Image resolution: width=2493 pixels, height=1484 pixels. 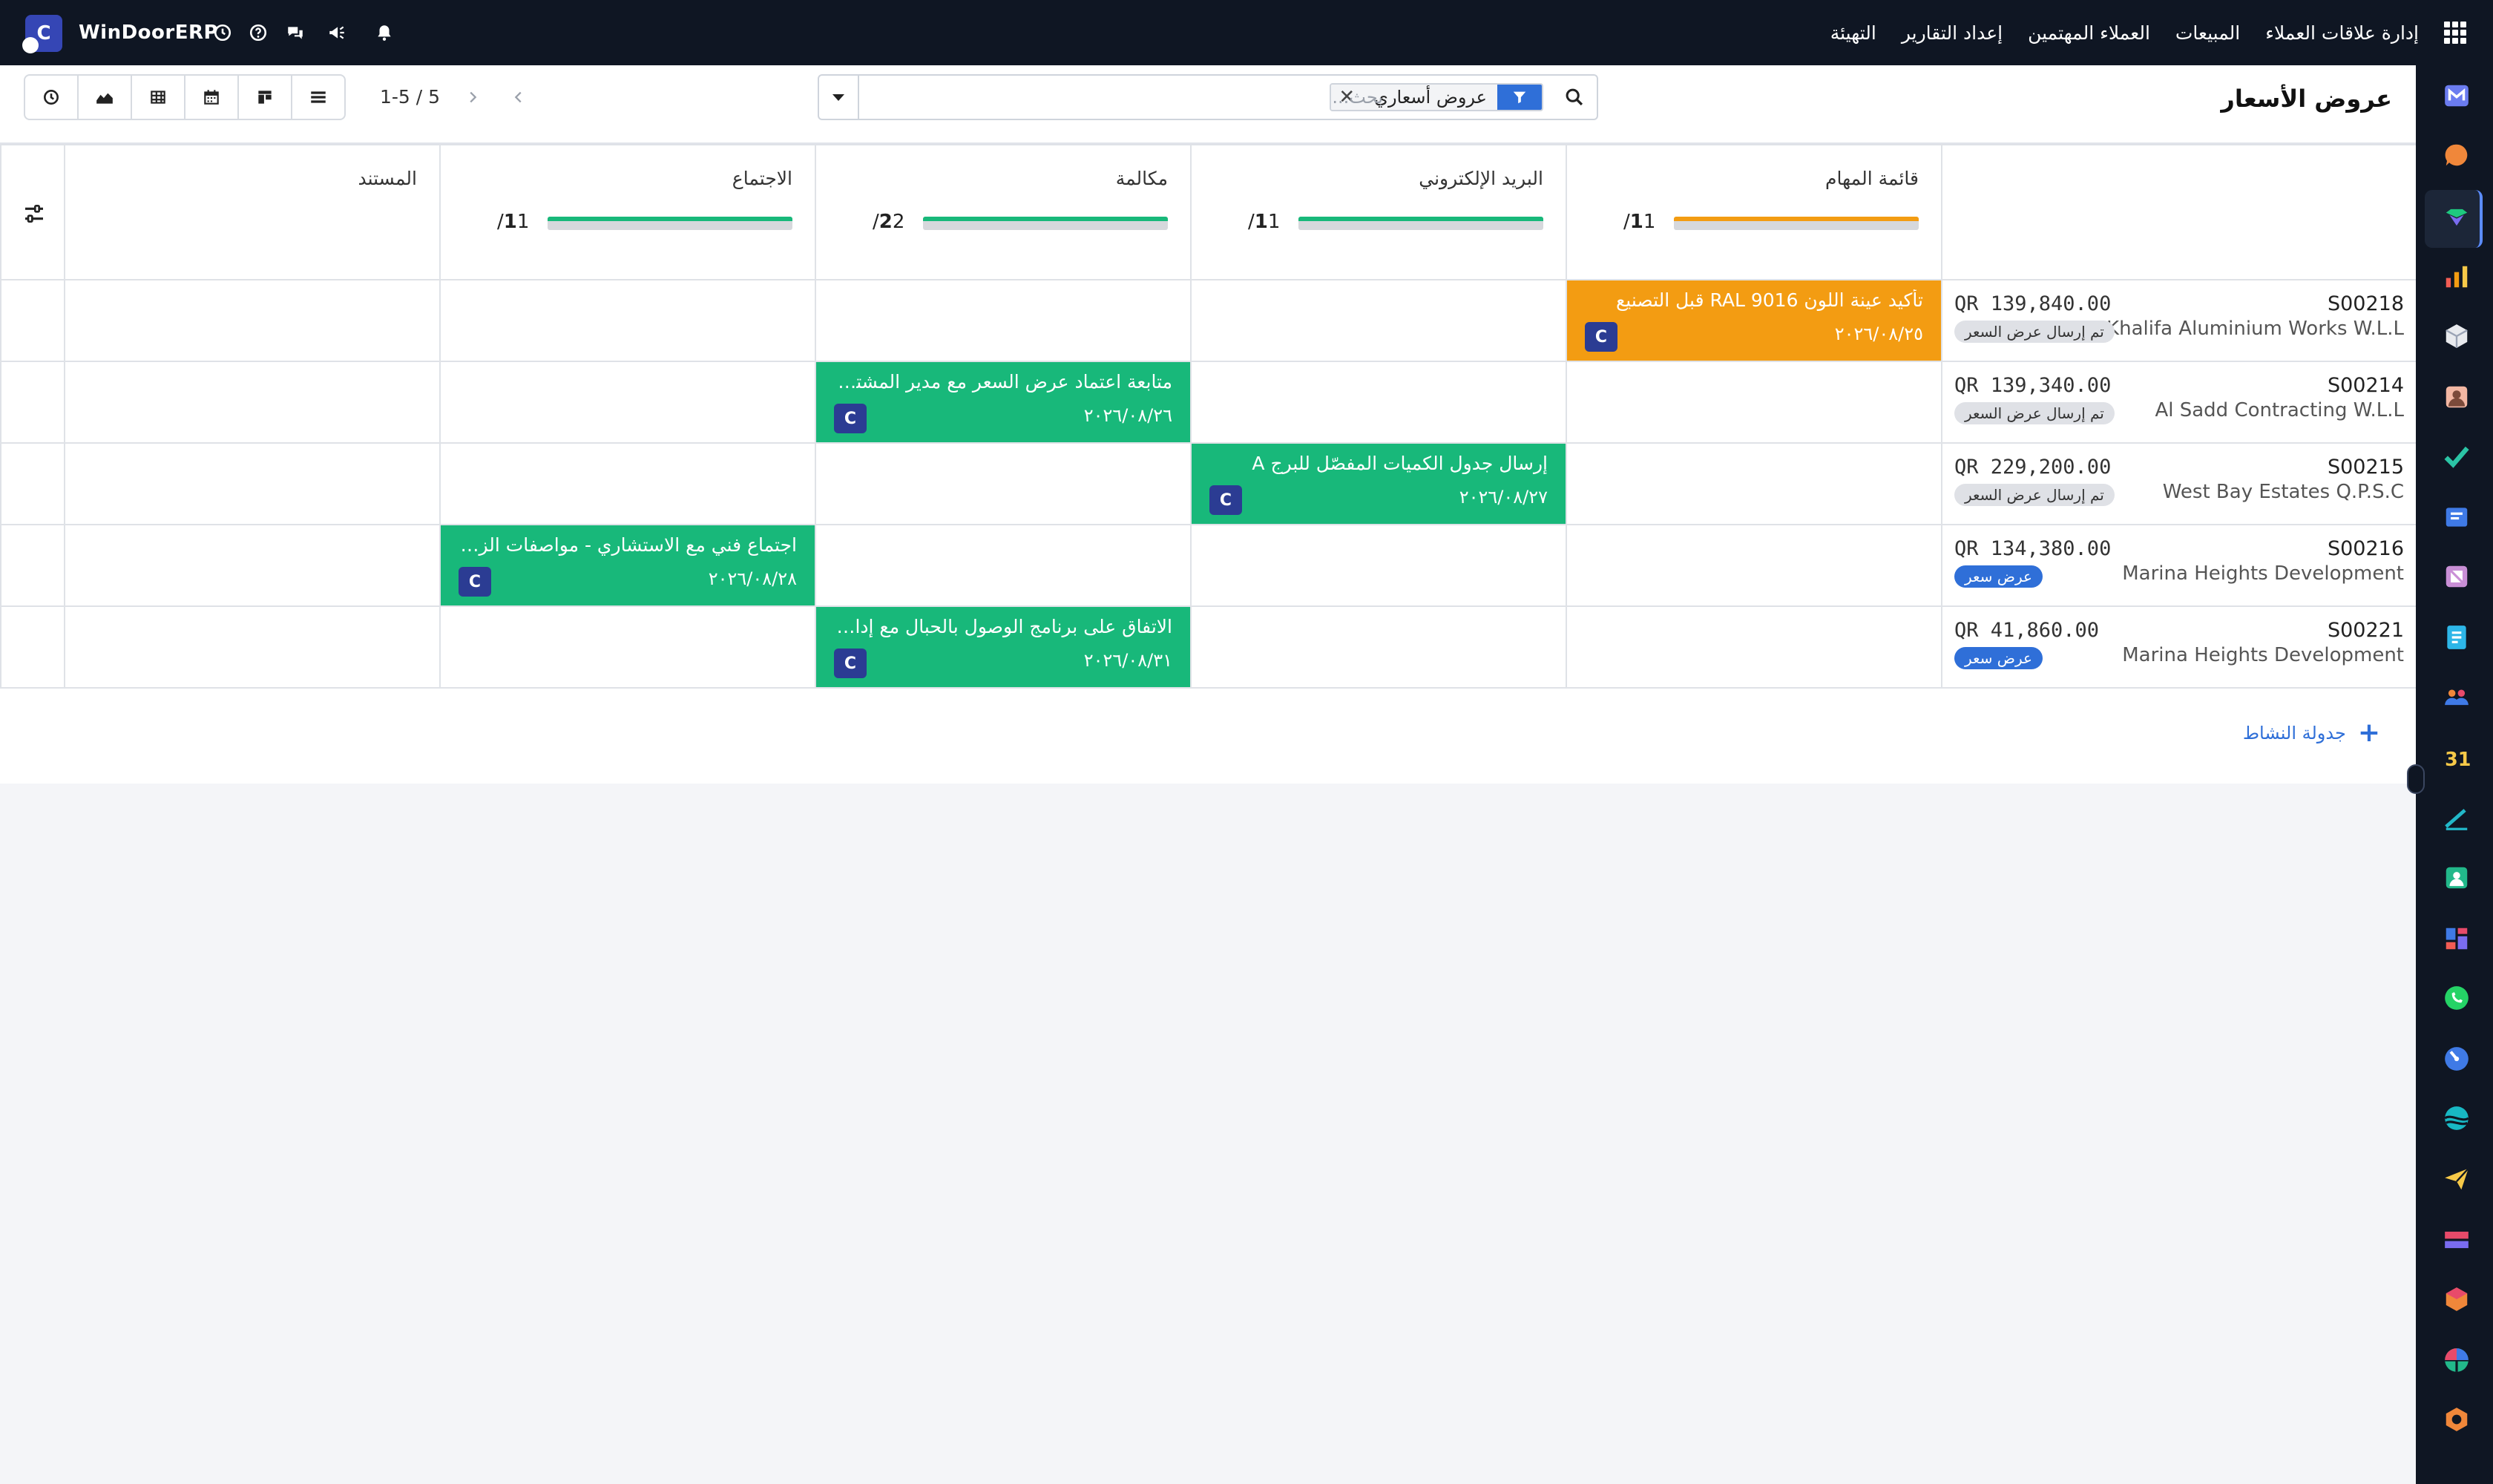 What do you see at coordinates (2457, 637) in the screenshot?
I see `documents-app-icon` at bounding box center [2457, 637].